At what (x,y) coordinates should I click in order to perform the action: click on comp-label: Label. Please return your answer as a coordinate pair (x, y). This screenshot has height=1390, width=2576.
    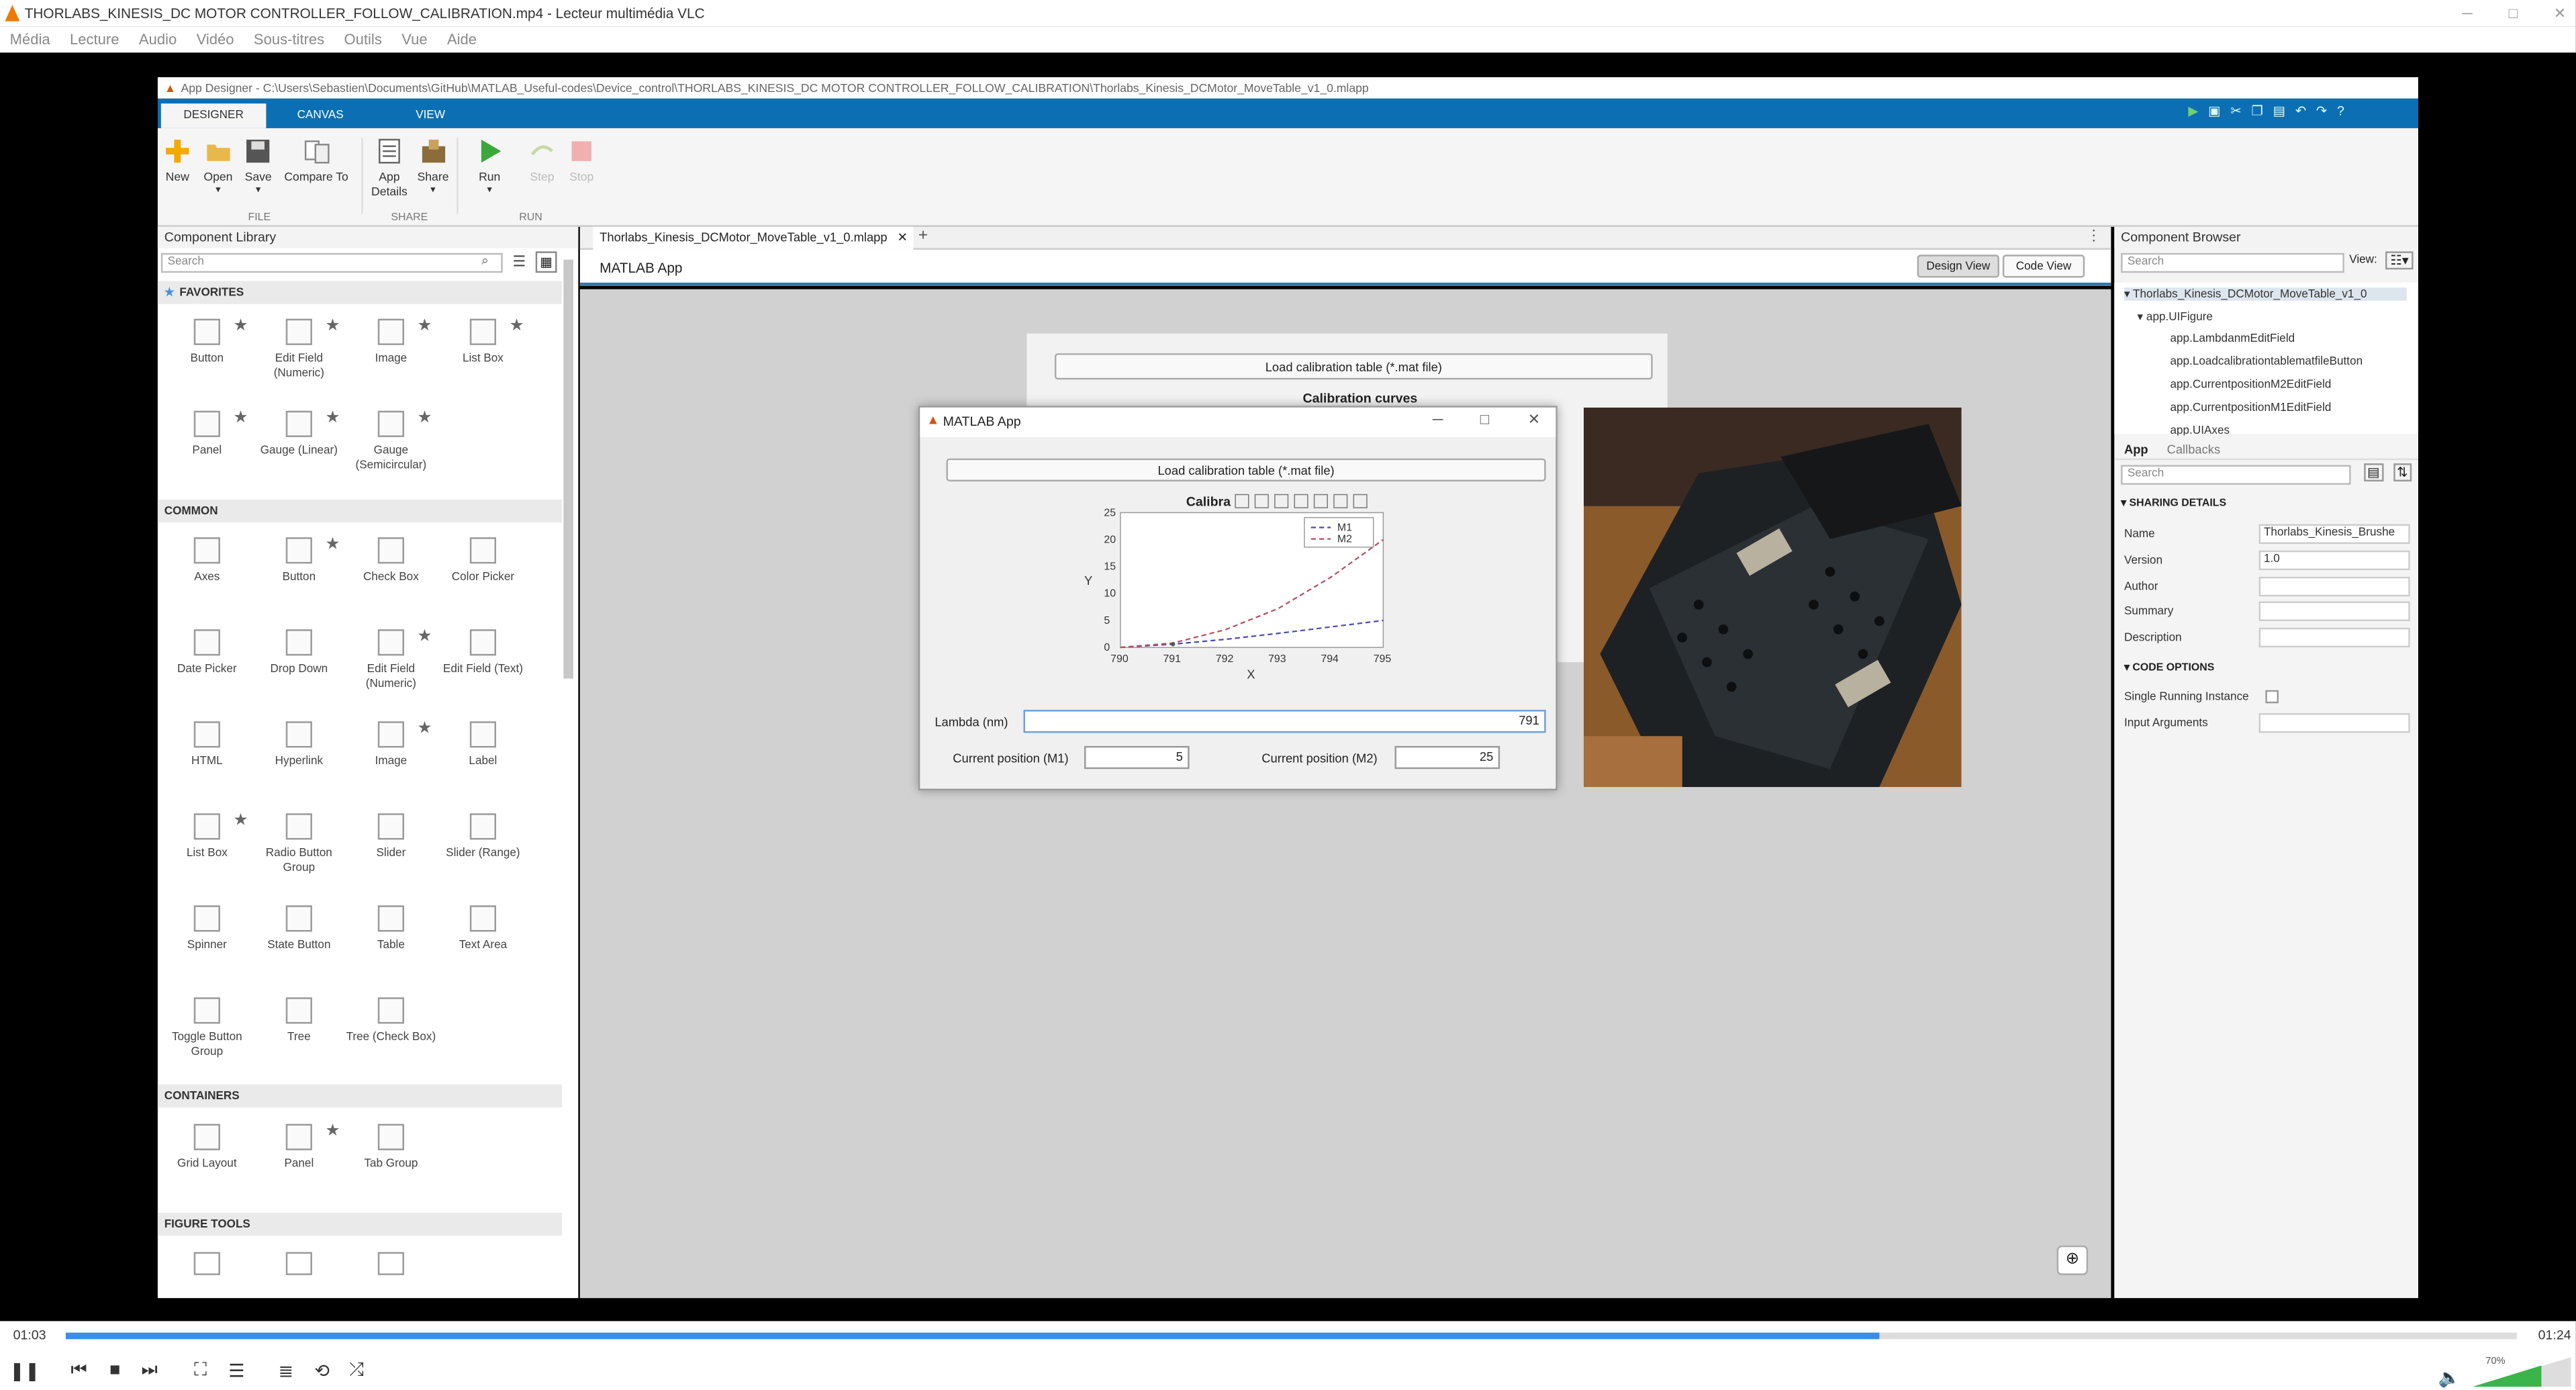
    Looking at the image, I should click on (483, 745).